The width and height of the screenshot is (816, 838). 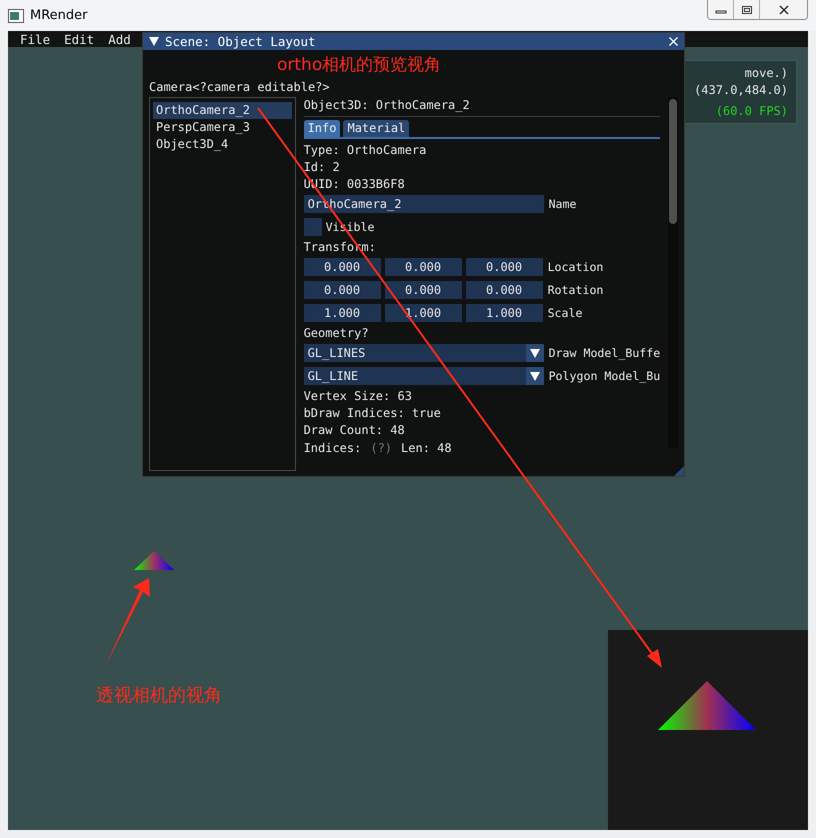 What do you see at coordinates (35, 39) in the screenshot?
I see `menu-item: File` at bounding box center [35, 39].